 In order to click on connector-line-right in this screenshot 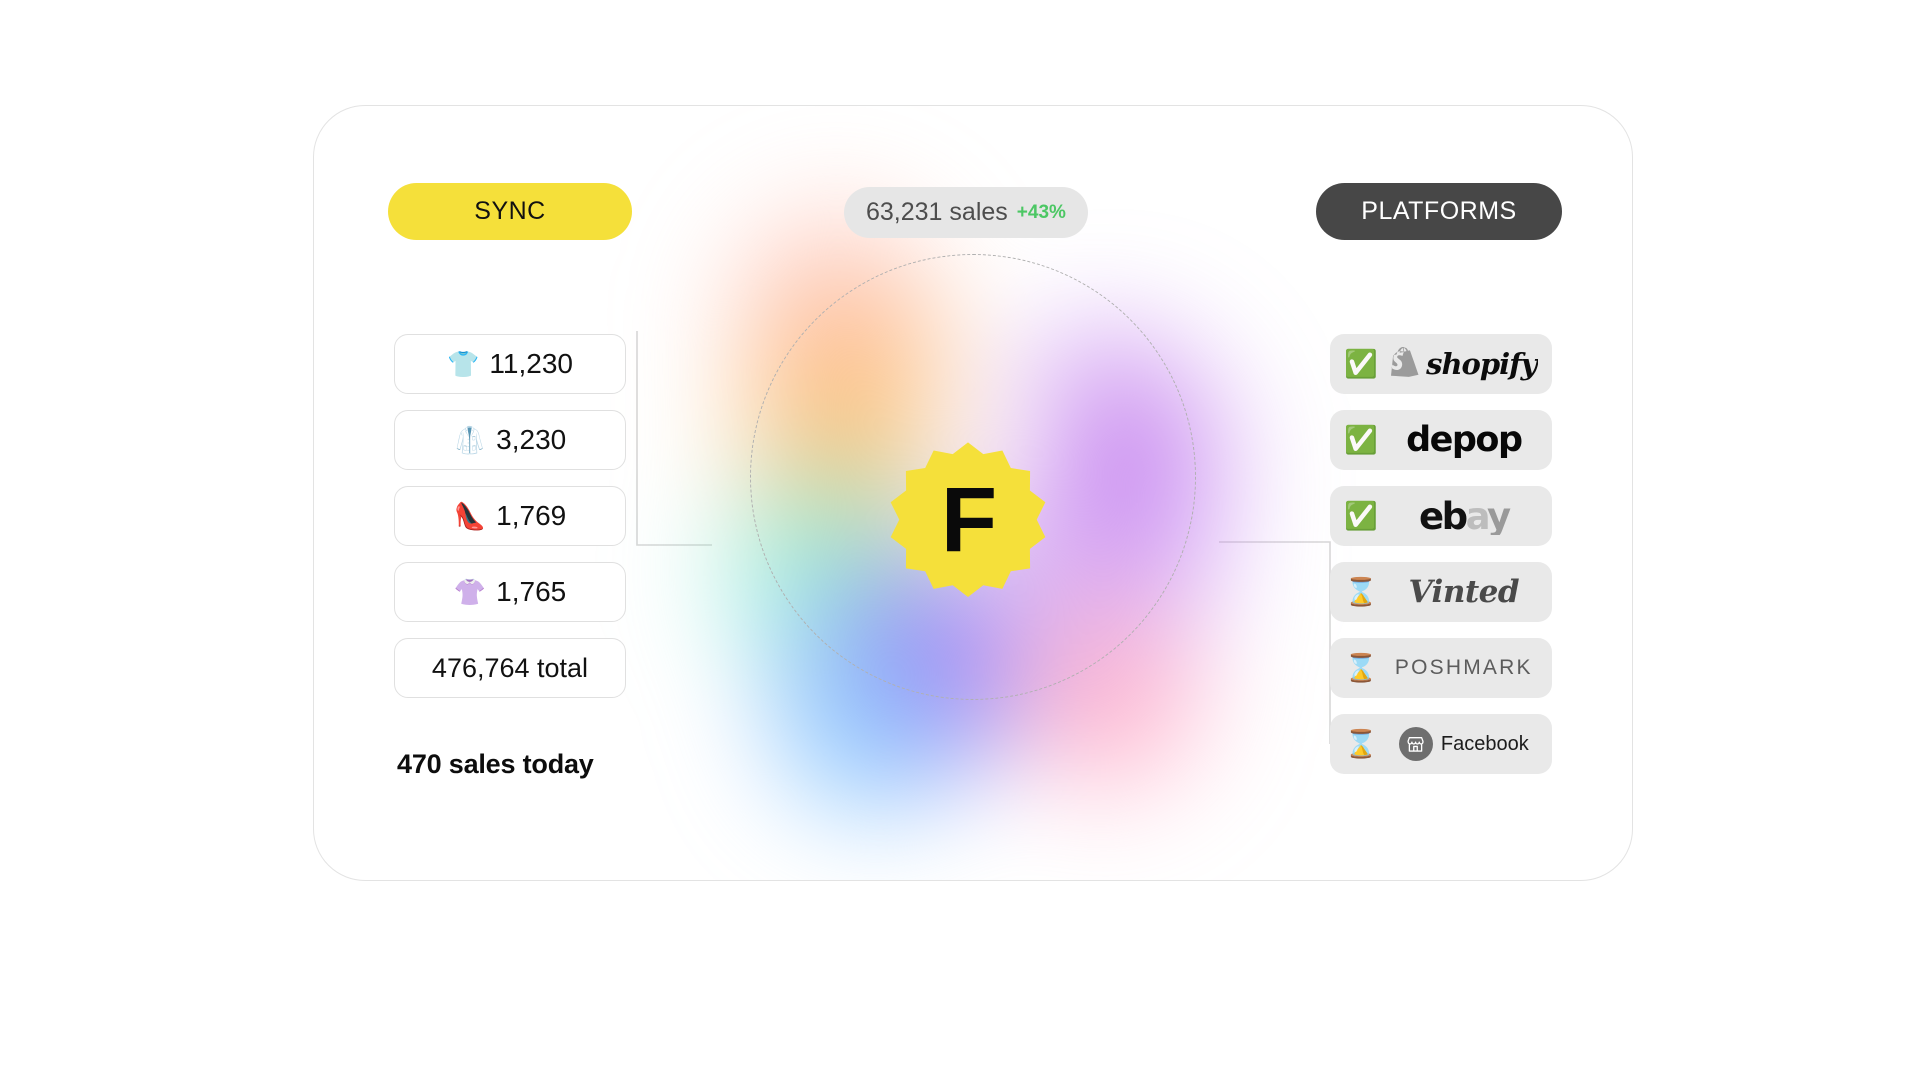, I will do `click(1275, 642)`.